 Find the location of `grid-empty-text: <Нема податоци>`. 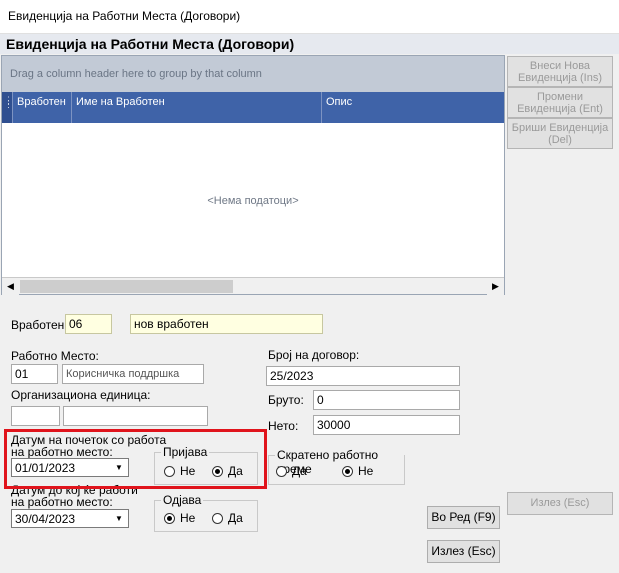

grid-empty-text: <Нема податоци> is located at coordinates (253, 201).